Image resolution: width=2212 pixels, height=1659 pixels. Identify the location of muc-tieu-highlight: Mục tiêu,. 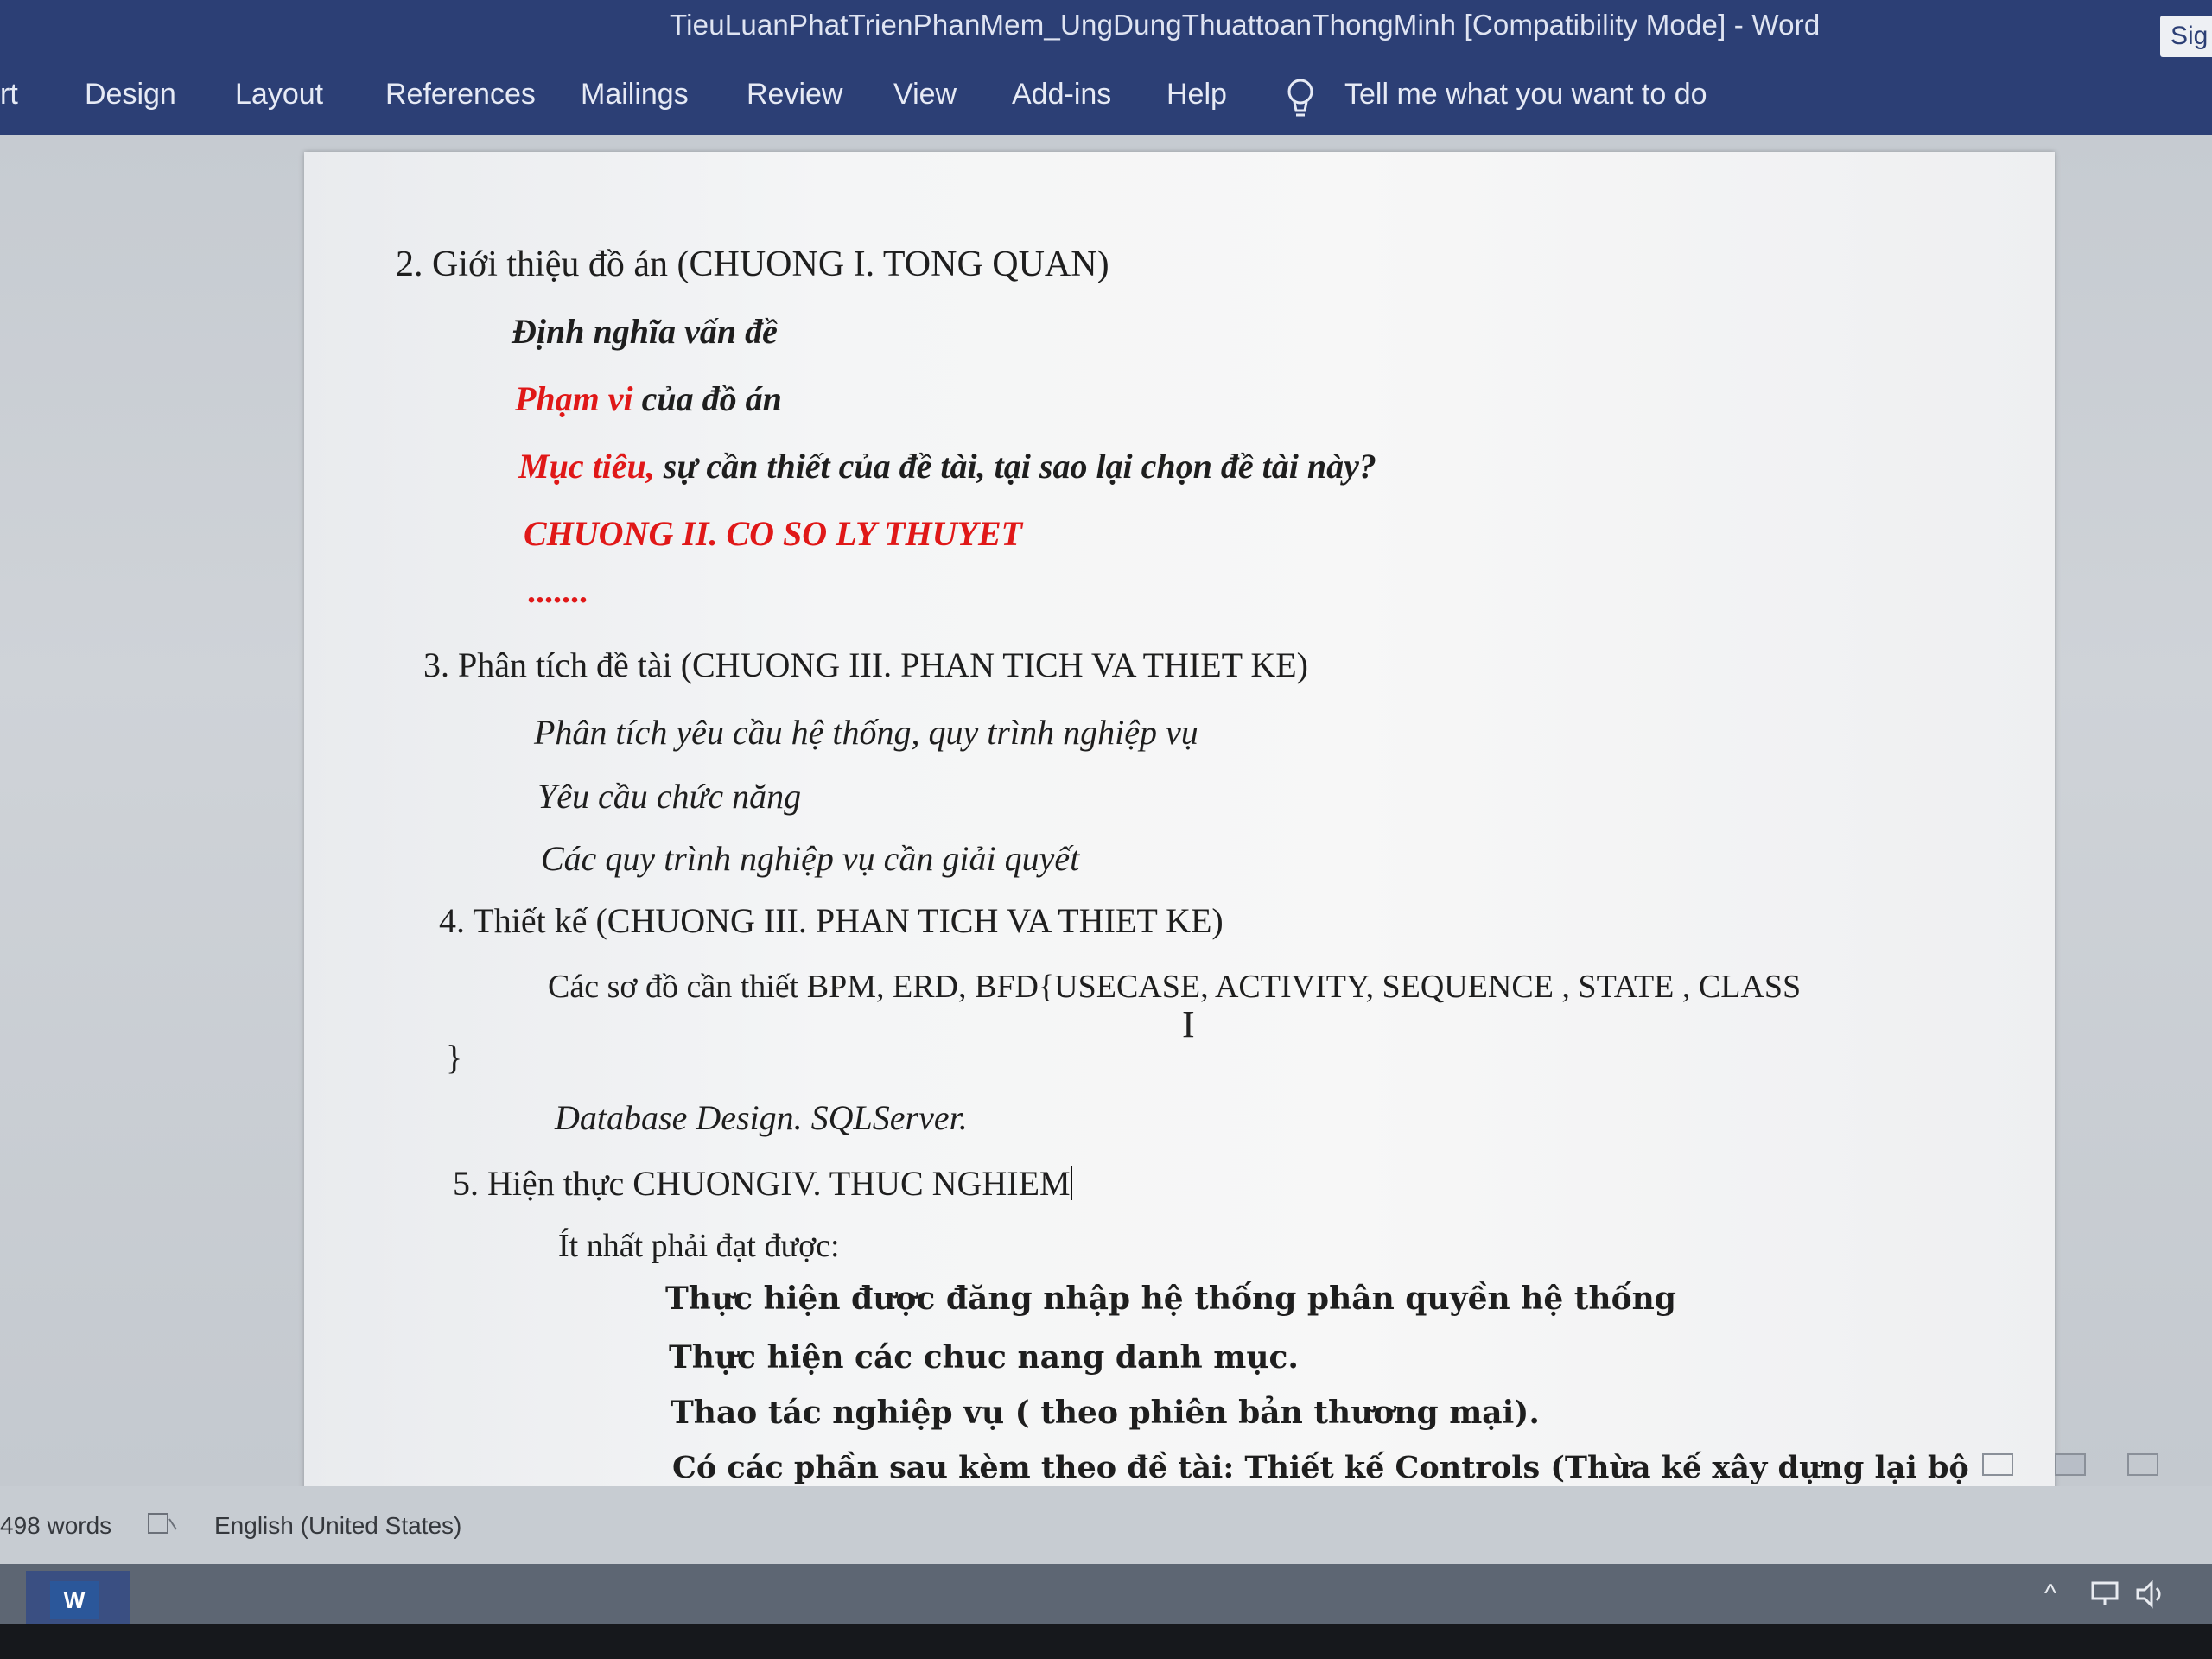
(586, 466).